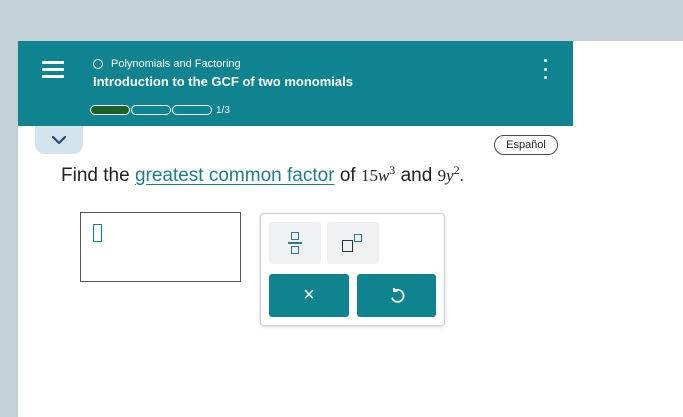 The height and width of the screenshot is (417, 683). I want to click on vertical-dots-icon, so click(545, 69).